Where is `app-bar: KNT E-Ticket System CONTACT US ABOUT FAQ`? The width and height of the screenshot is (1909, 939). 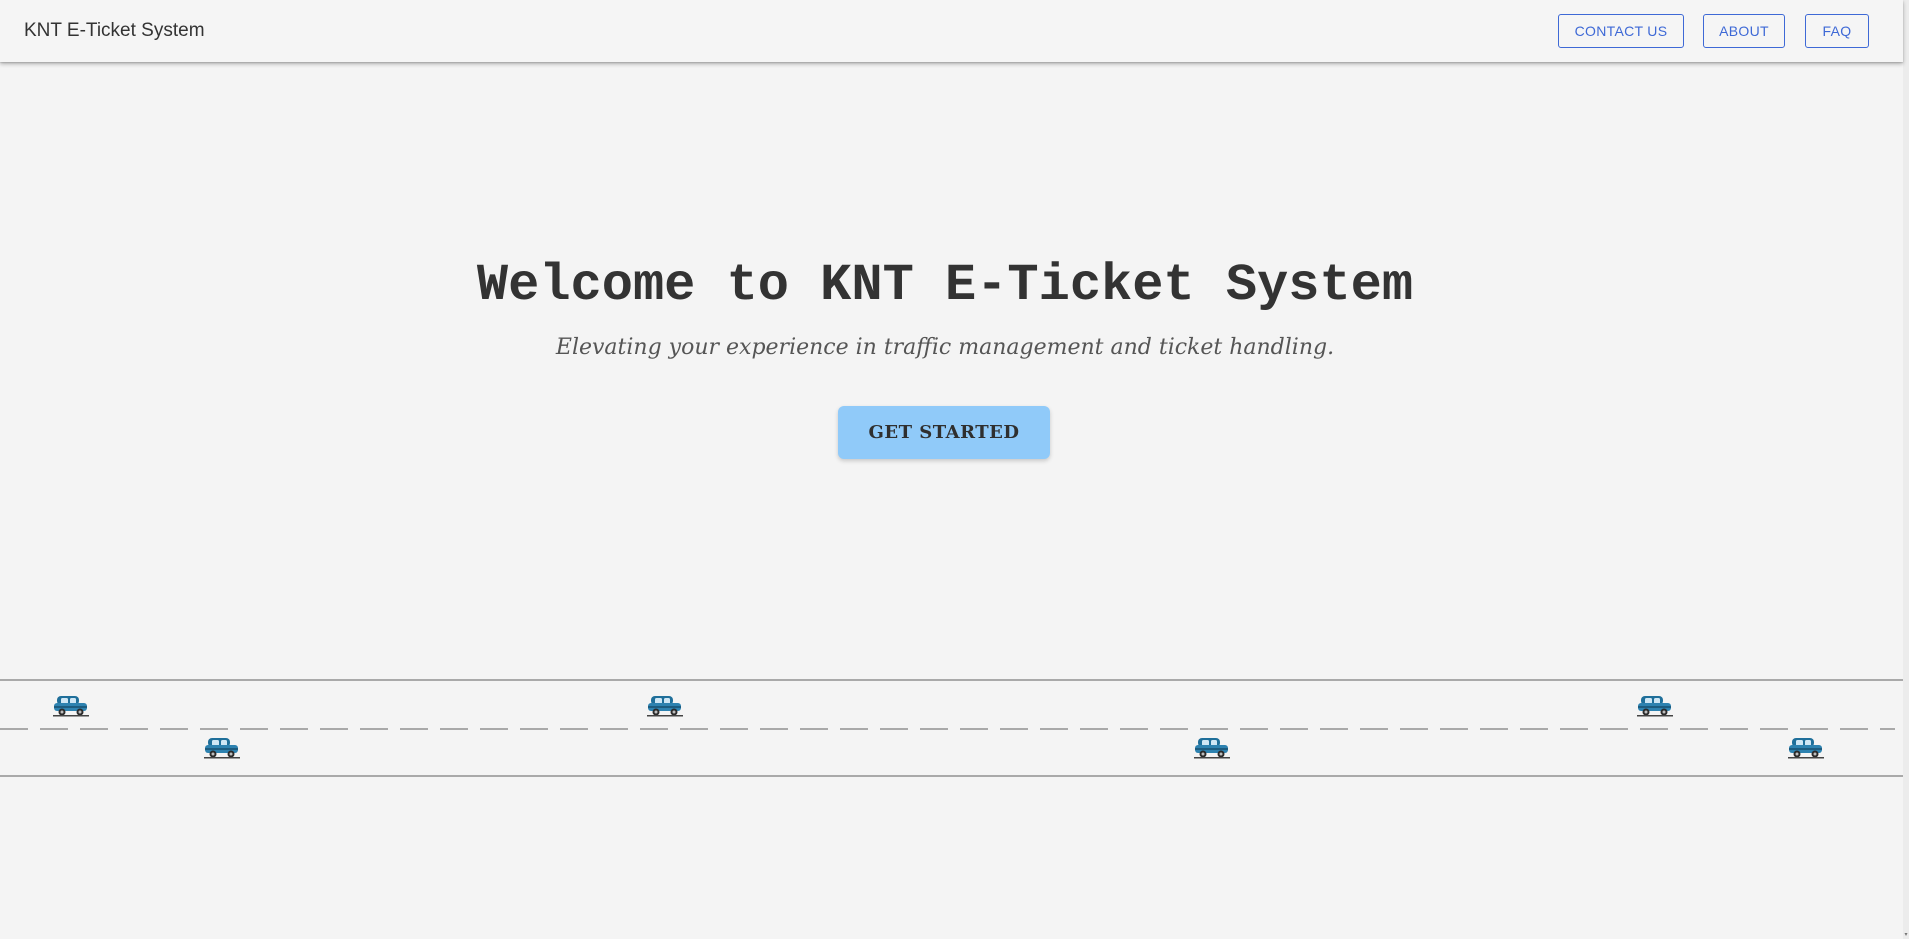
app-bar: KNT E-Ticket System CONTACT US ABOUT FAQ is located at coordinates (951, 31).